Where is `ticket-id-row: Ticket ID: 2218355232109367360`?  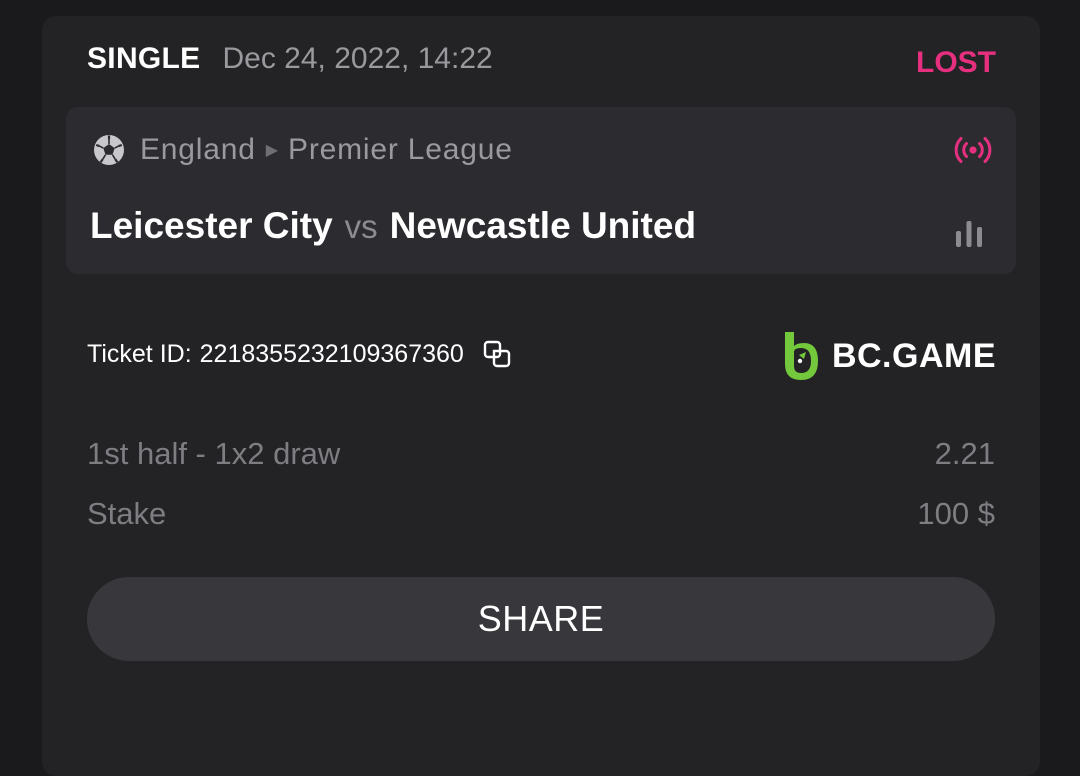 ticket-id-row: Ticket ID: 2218355232109367360 is located at coordinates (299, 354).